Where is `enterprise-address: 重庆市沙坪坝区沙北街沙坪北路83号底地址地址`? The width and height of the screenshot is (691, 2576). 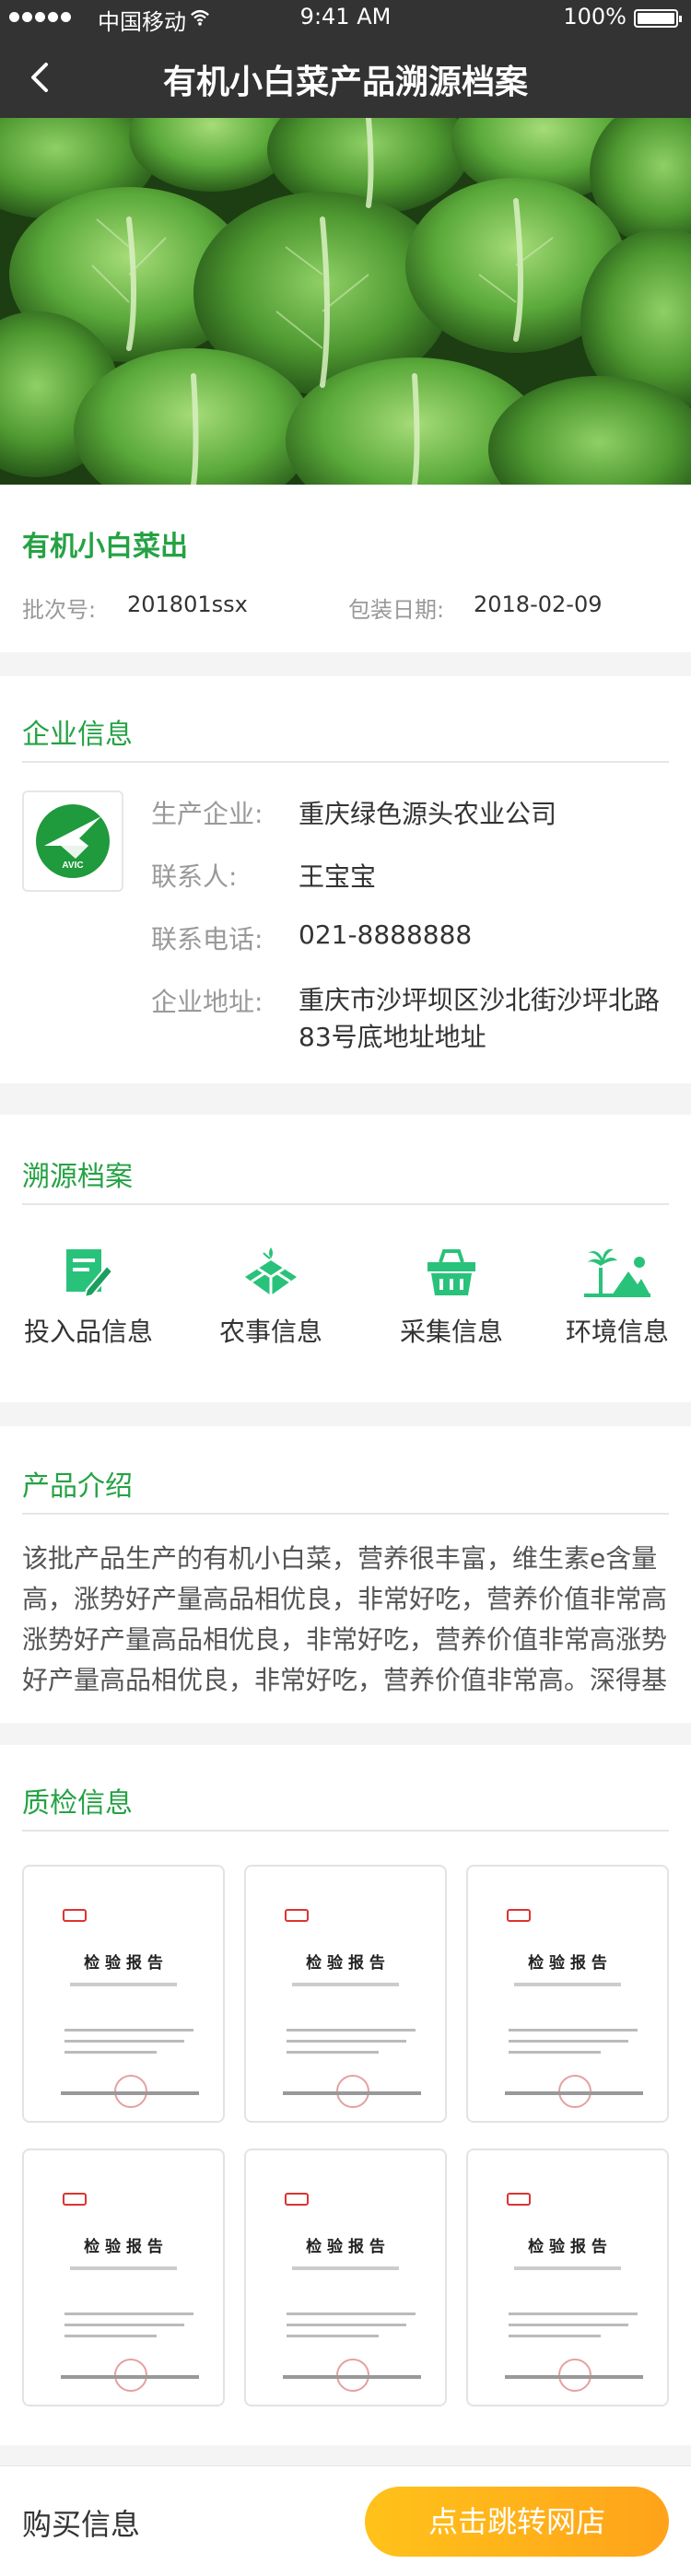
enterprise-address: 重庆市沙坪坝区沙北街沙坪北路83号底地址地址 is located at coordinates (480, 1019).